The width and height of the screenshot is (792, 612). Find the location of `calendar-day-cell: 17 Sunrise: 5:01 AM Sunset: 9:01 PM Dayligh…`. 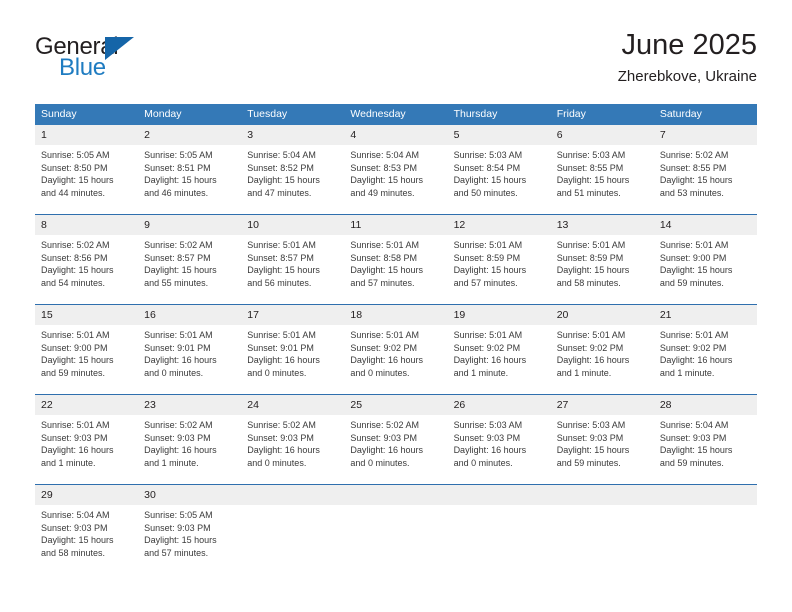

calendar-day-cell: 17 Sunrise: 5:01 AM Sunset: 9:01 PM Dayligh… is located at coordinates (293, 349).